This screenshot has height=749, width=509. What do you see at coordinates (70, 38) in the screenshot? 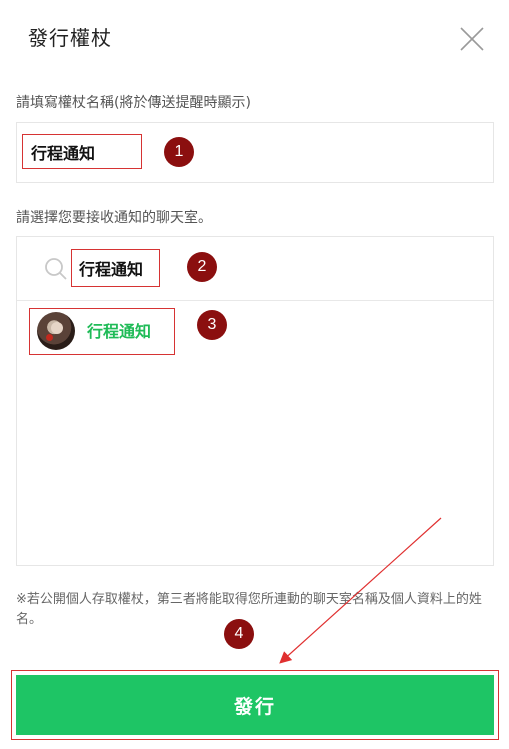
I see `dialog-title: 發行權杖` at bounding box center [70, 38].